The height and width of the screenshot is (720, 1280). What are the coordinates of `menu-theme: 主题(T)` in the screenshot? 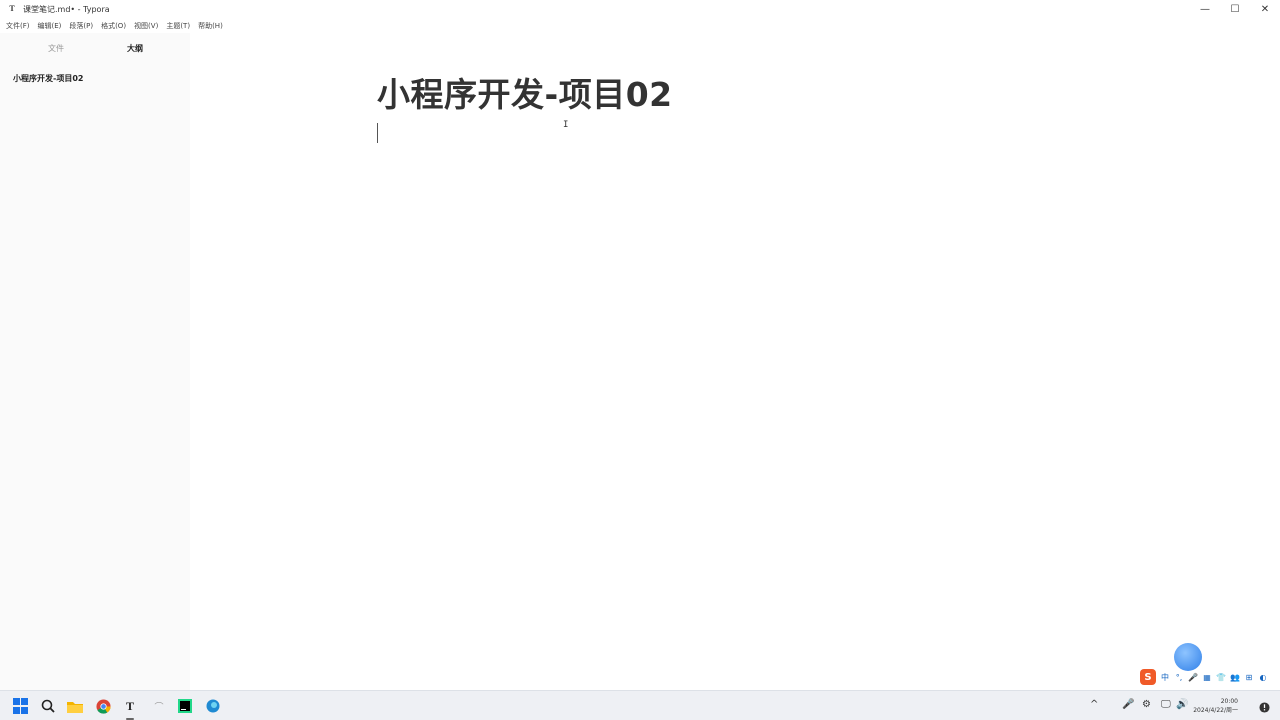 It's located at (178, 26).